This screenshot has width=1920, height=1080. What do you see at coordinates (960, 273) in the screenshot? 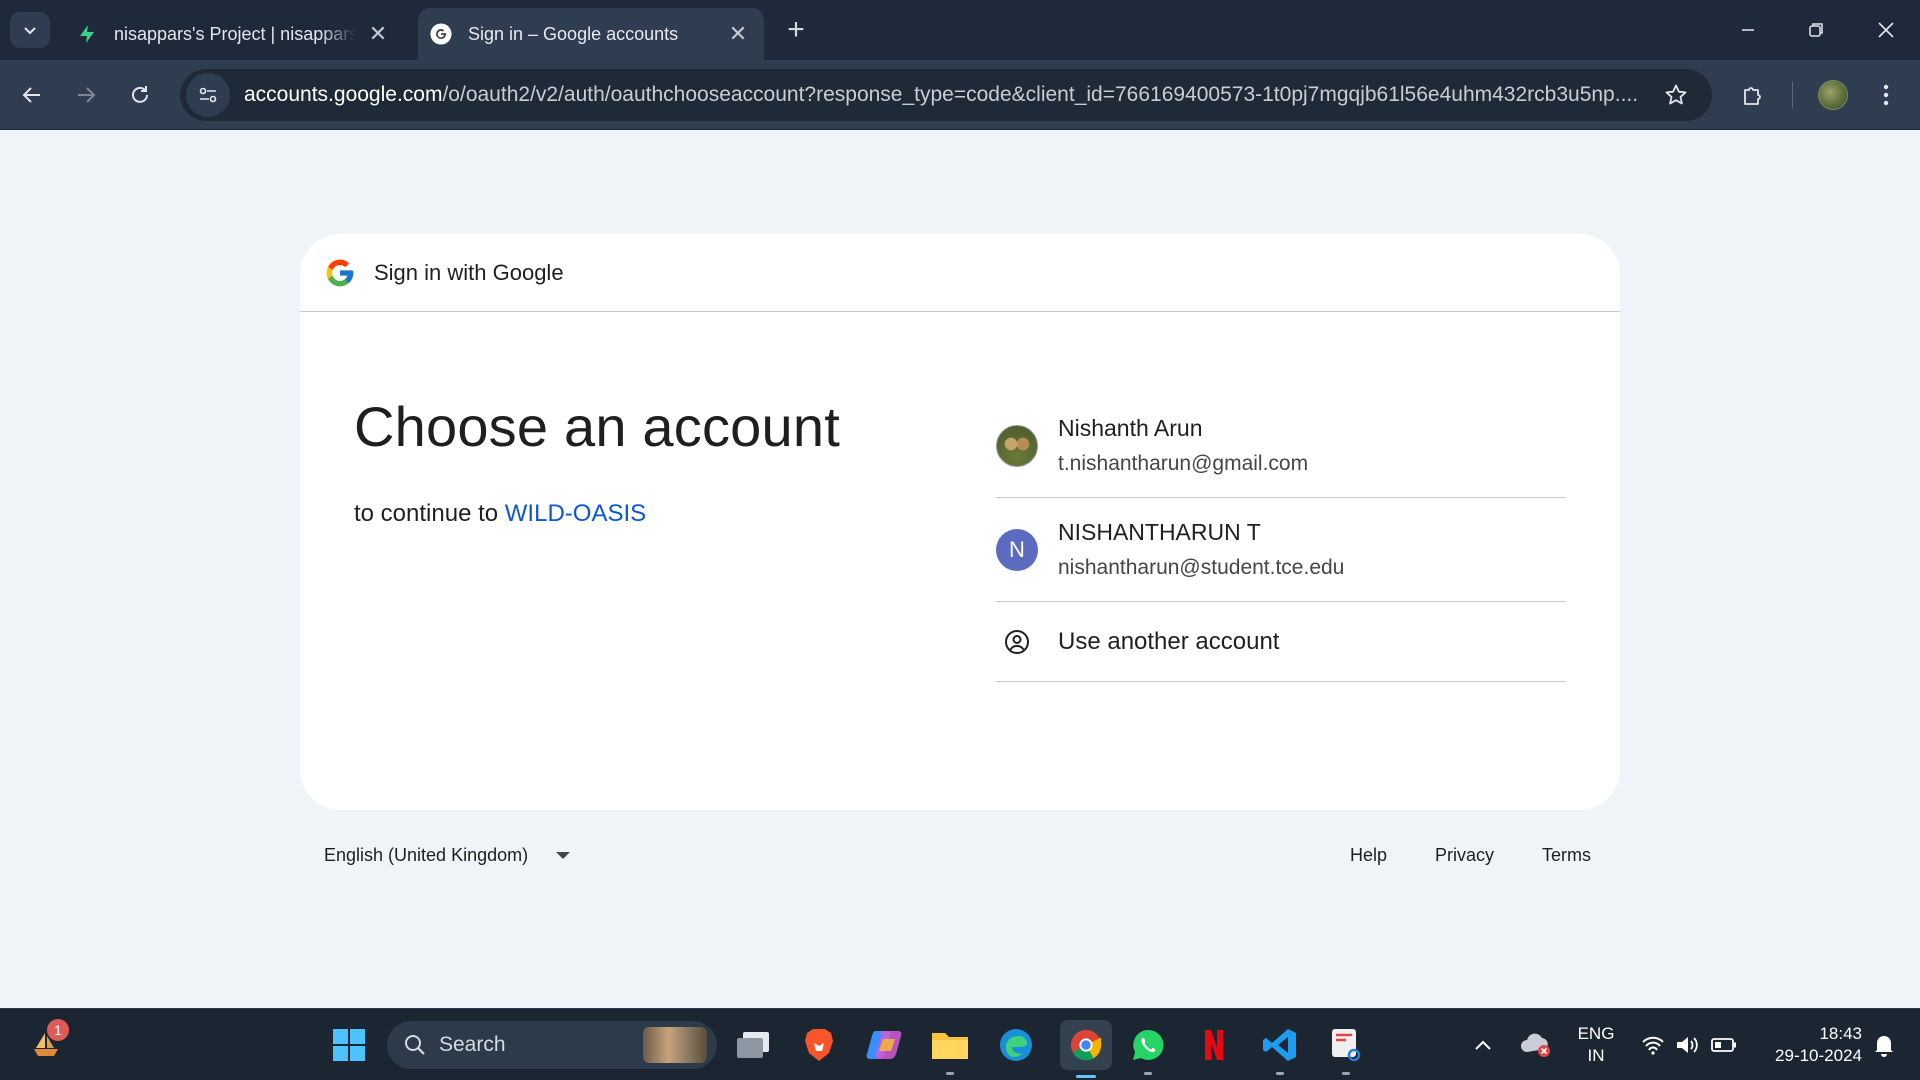
I see `card-header: Sign in with Google` at bounding box center [960, 273].